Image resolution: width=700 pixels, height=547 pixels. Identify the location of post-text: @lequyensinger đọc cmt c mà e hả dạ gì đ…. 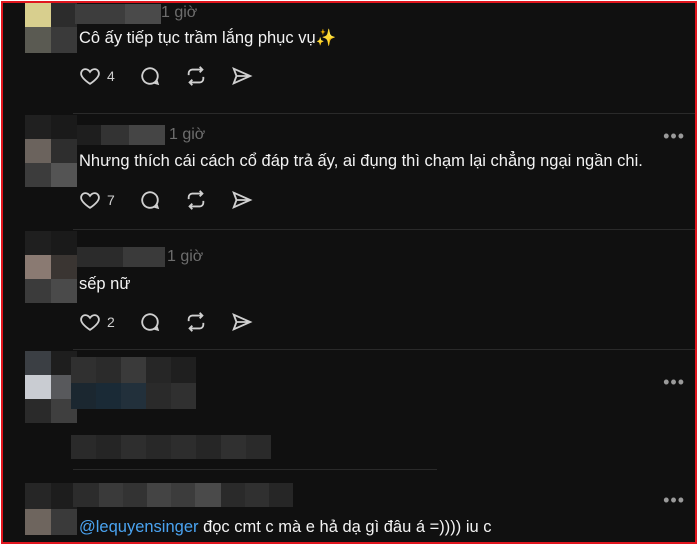
(285, 527).